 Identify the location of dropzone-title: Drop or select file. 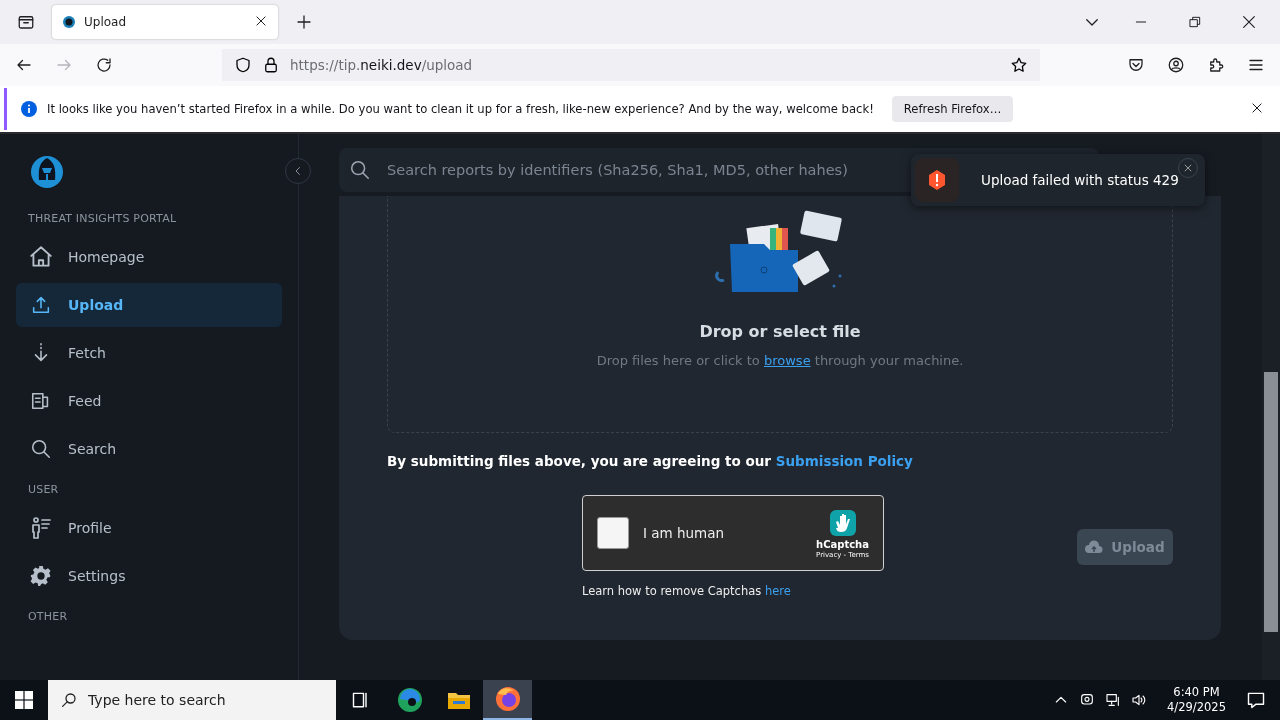
(780, 331).